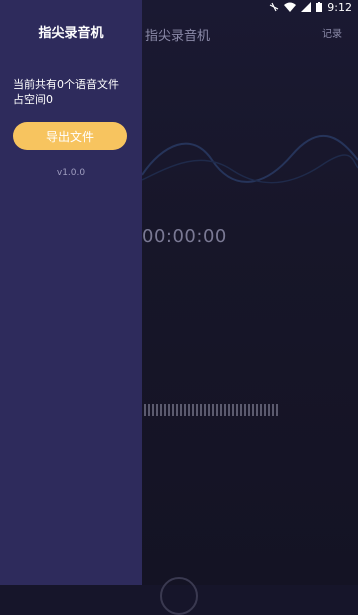  I want to click on storage-info: 当前共有0个语音文件 占空间0, so click(73, 92).